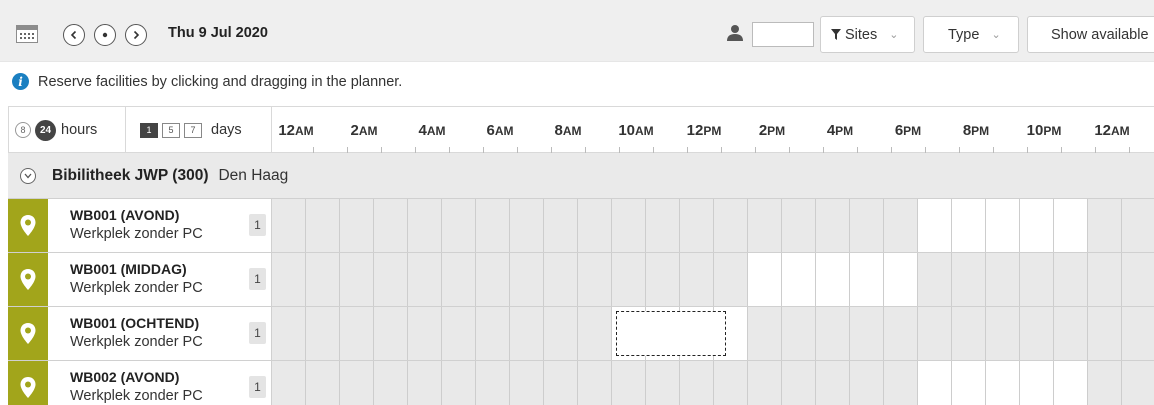 The height and width of the screenshot is (405, 1154). I want to click on current-date: Thu 9 Jul 2020, so click(218, 33).